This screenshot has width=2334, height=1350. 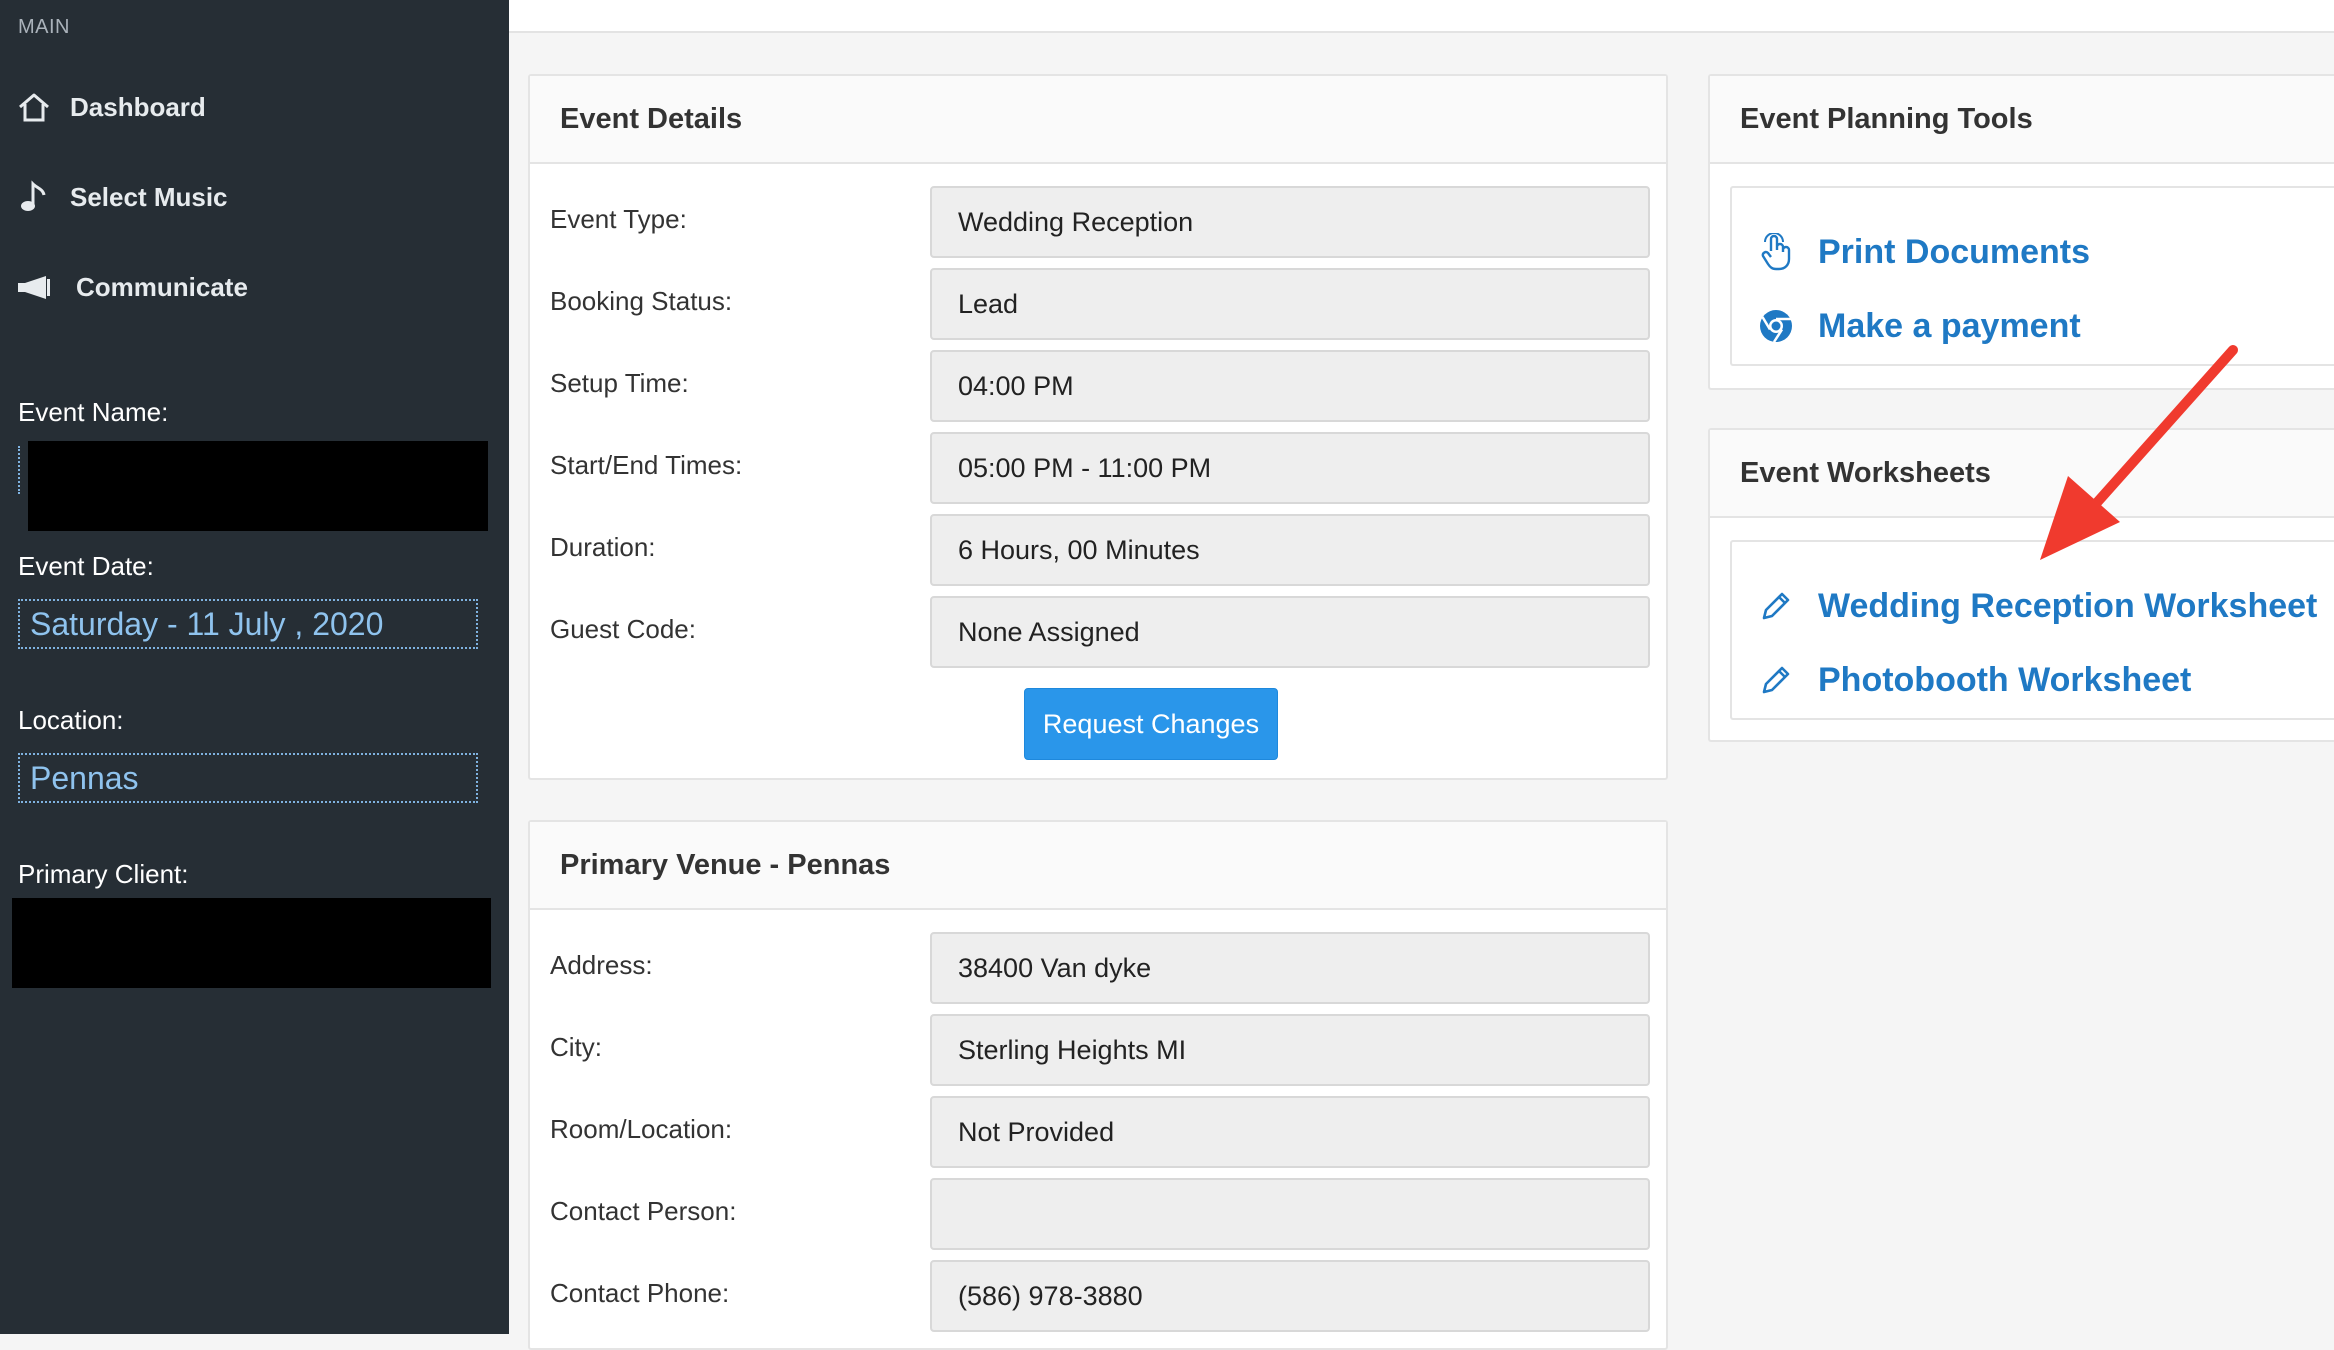 I want to click on make-a-payment-label: Make a payment, so click(x=1949, y=325).